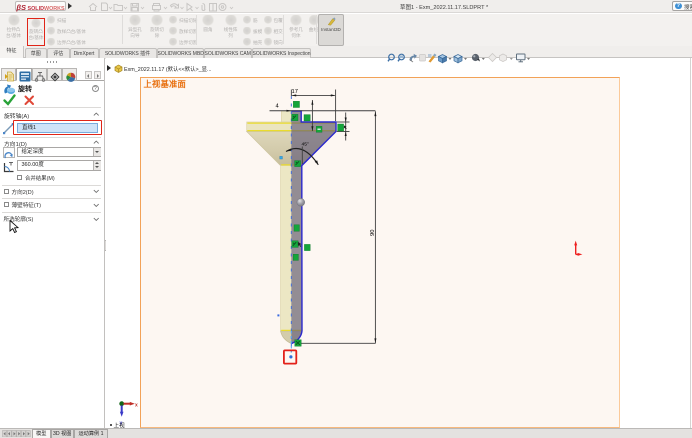 This screenshot has height=438, width=692. Describe the element at coordinates (278, 107) in the screenshot. I see `svg-text: 4` at that location.